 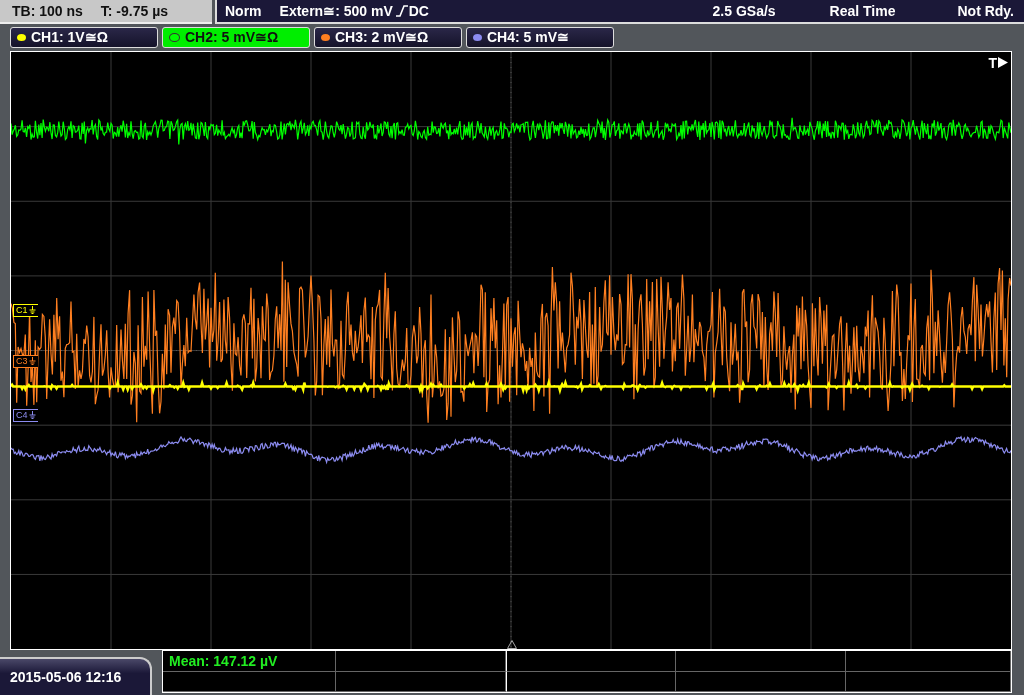 I want to click on timebase-text: TB: 100 ns, so click(x=47, y=11).